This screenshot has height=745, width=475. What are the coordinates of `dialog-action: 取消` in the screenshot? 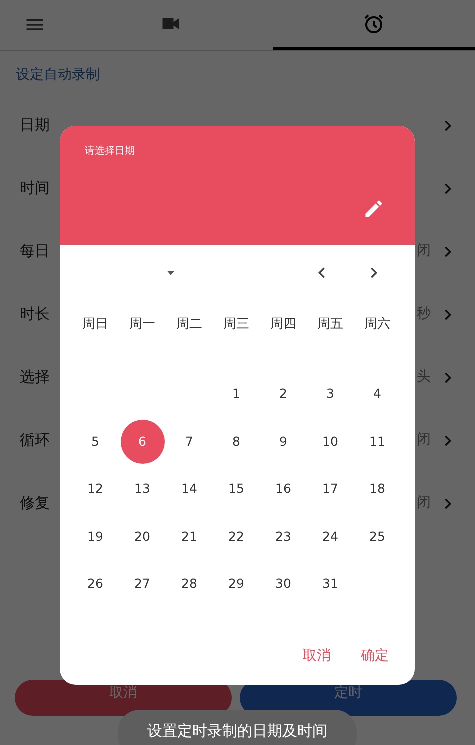 It's located at (317, 656).